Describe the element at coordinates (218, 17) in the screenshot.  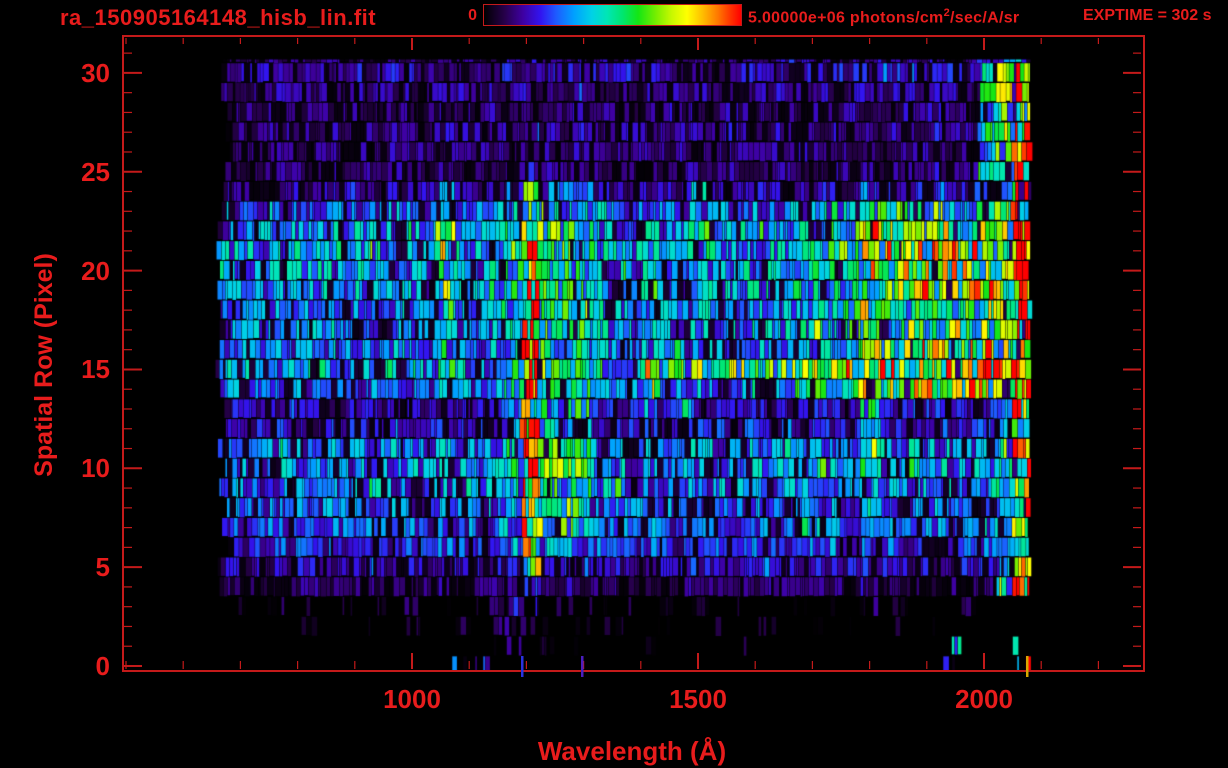
I see `file-title: ra_150905164148_hisb_lin.fit` at that location.